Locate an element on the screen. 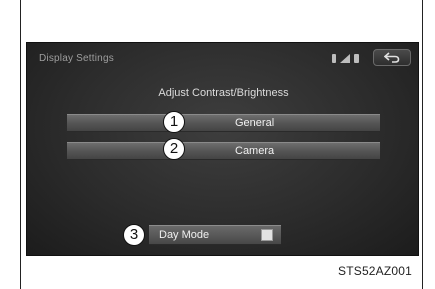 Image resolution: width=435 pixels, height=289 pixels. bluetooth-icon is located at coordinates (334, 58).